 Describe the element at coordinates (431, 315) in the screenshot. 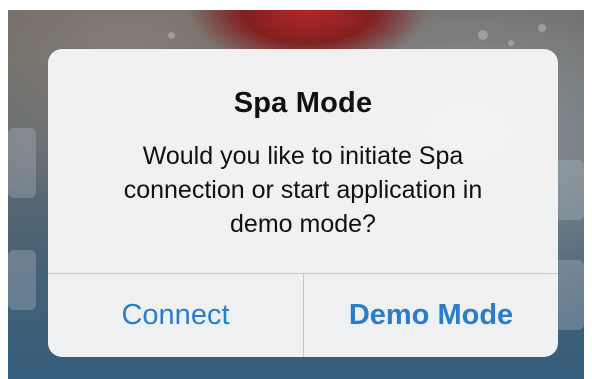

I see `demo-mode-button: Demo Mode` at that location.